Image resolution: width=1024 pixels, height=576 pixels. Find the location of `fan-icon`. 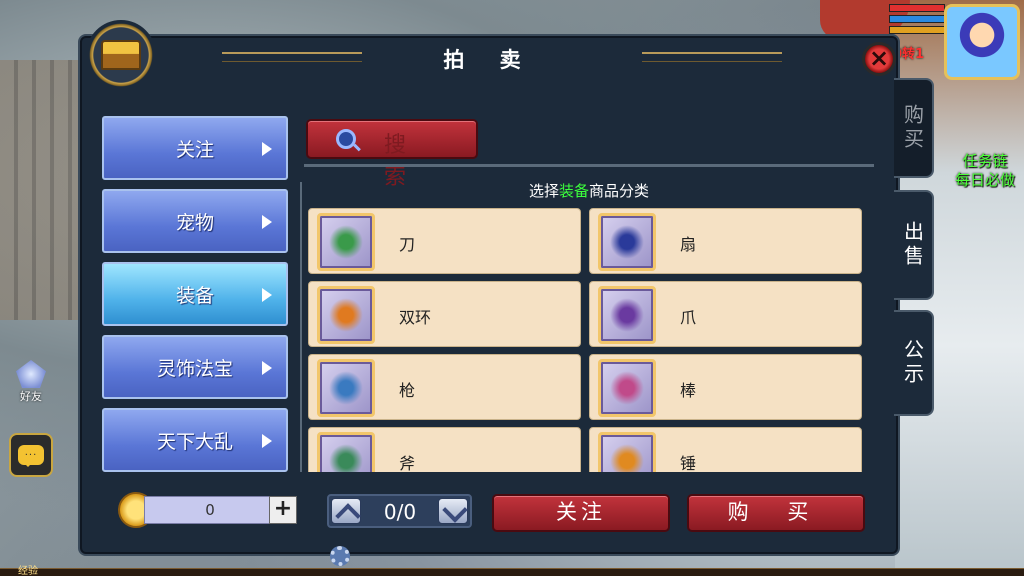

fan-icon is located at coordinates (627, 242).